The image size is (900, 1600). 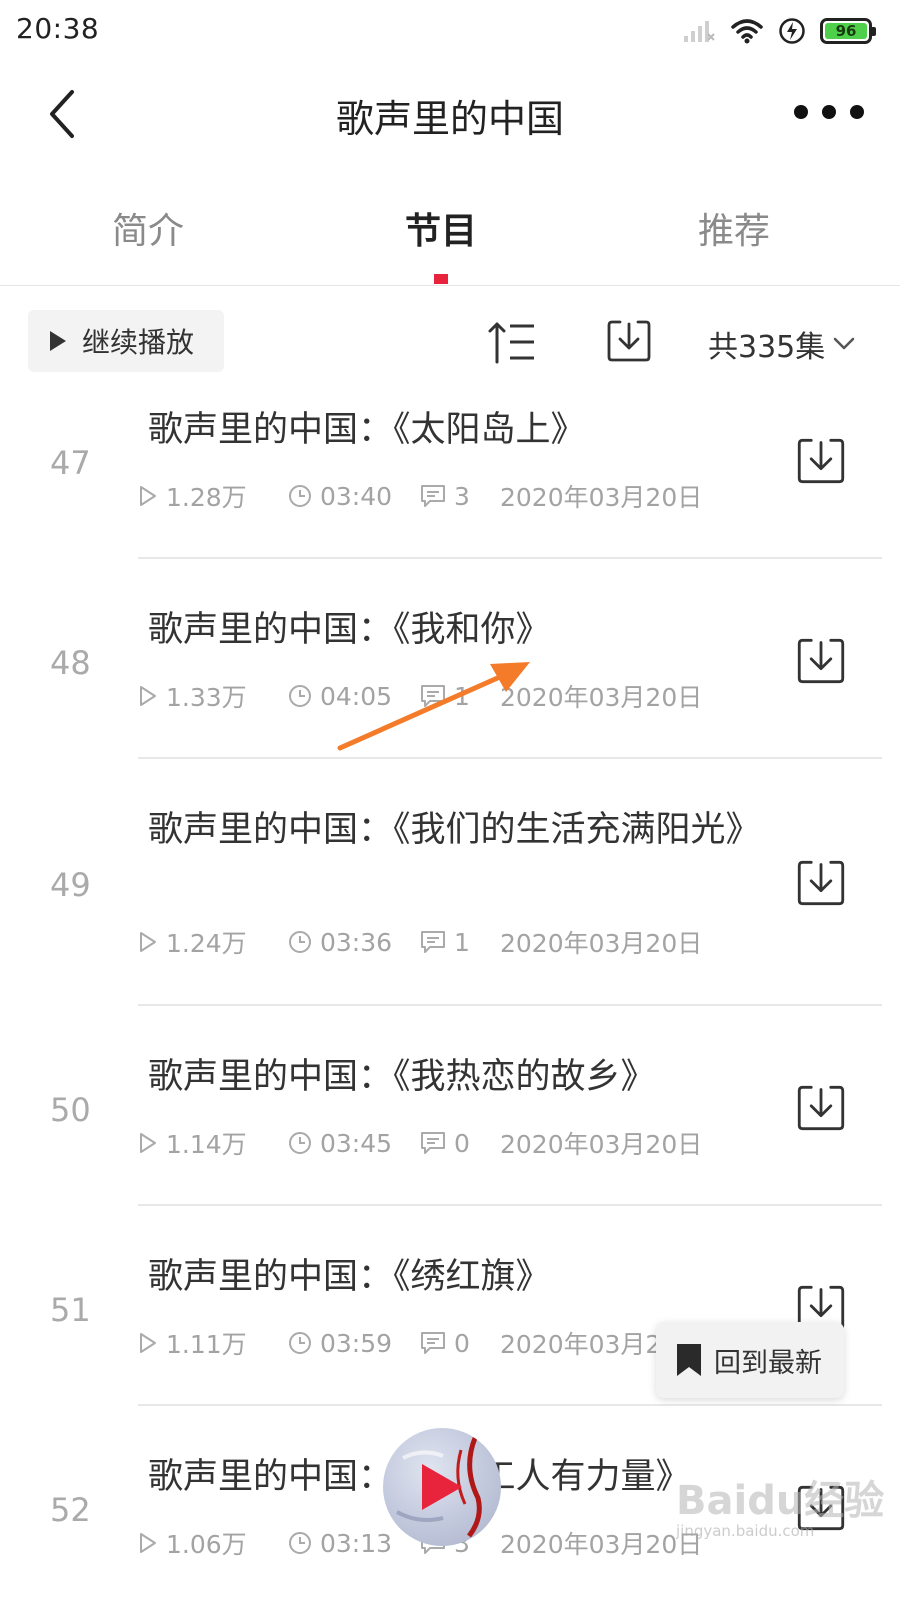 I want to click on duration-value: 03:36, so click(x=356, y=942).